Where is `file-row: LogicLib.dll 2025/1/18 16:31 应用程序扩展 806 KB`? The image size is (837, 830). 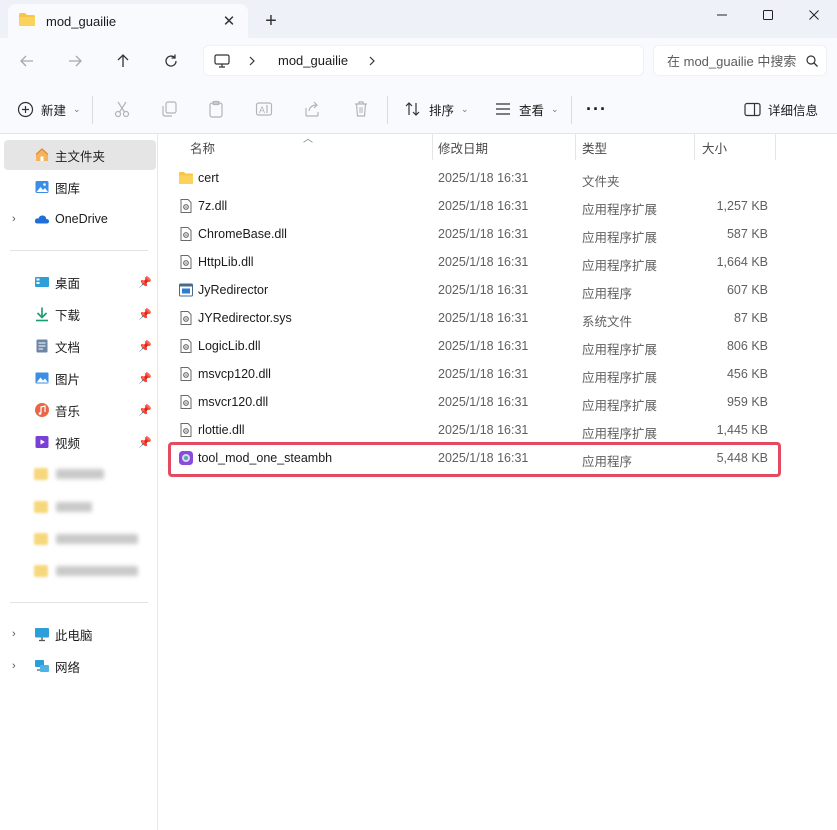
file-row: LogicLib.dll 2025/1/18 16:31 应用程序扩展 806 KB is located at coordinates (477, 346).